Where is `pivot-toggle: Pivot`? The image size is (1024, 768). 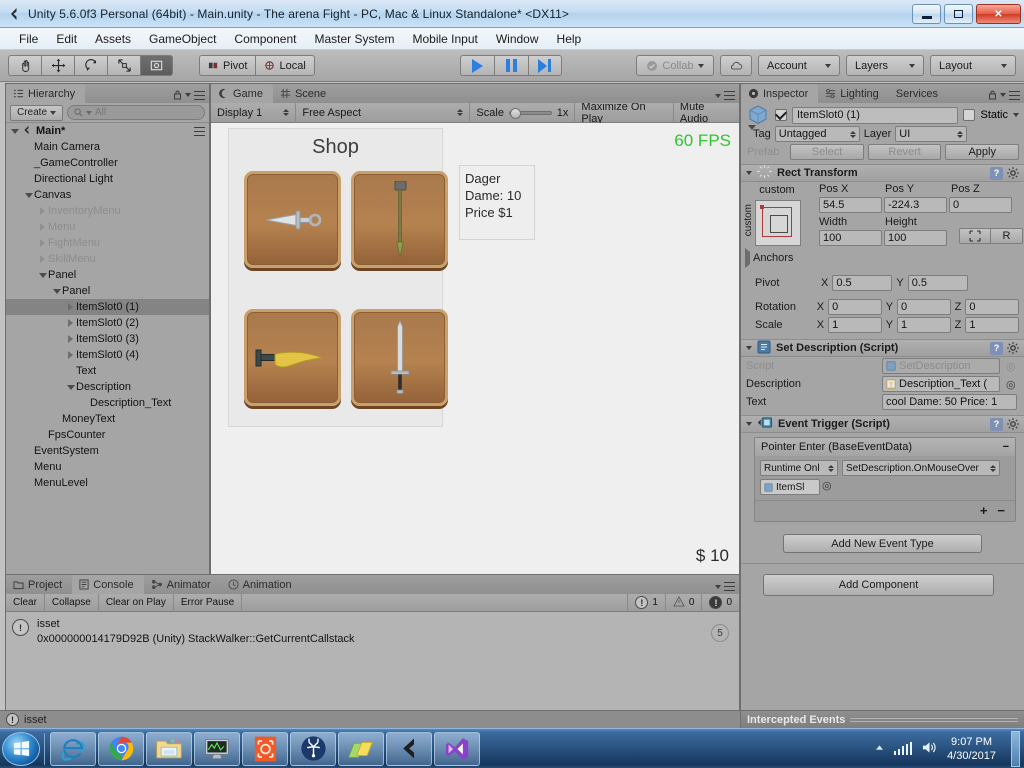
pivot-toggle: Pivot is located at coordinates (227, 65).